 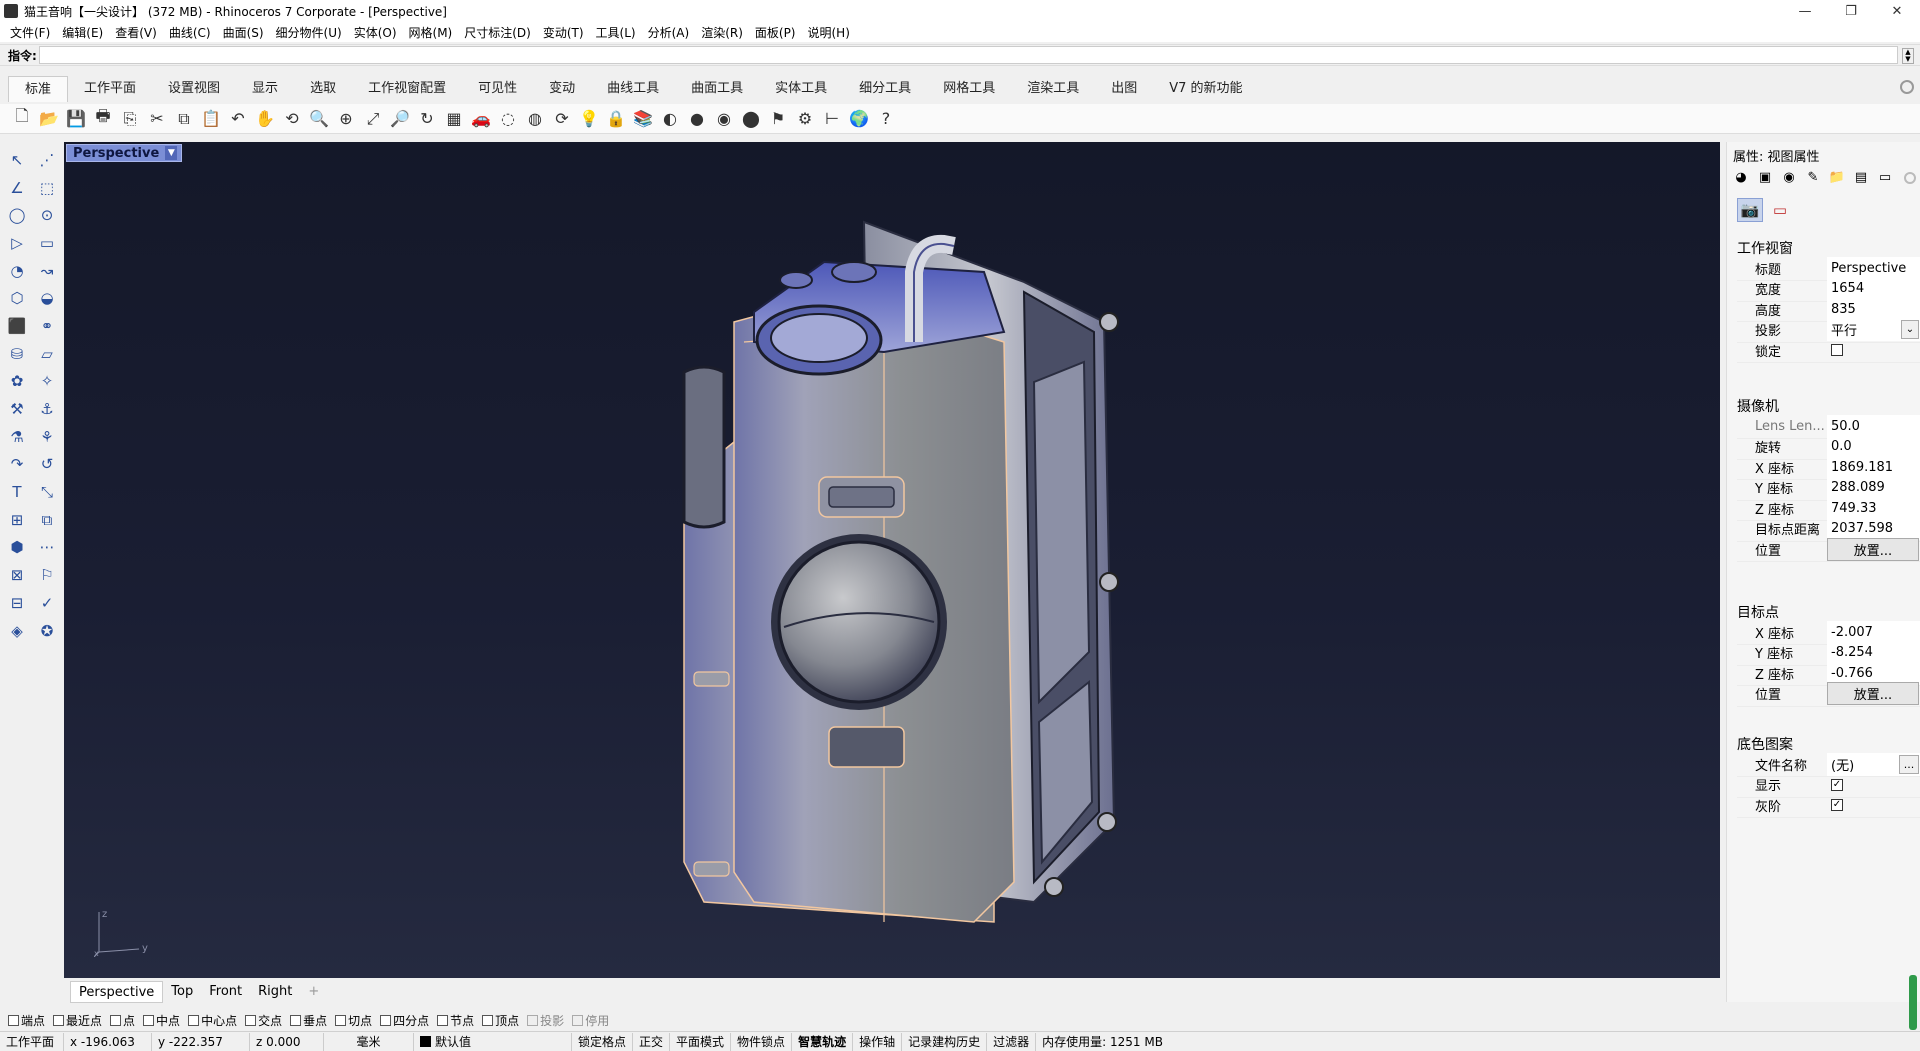 I want to click on settings-gear-icon: ⚙, so click(x=805, y=119).